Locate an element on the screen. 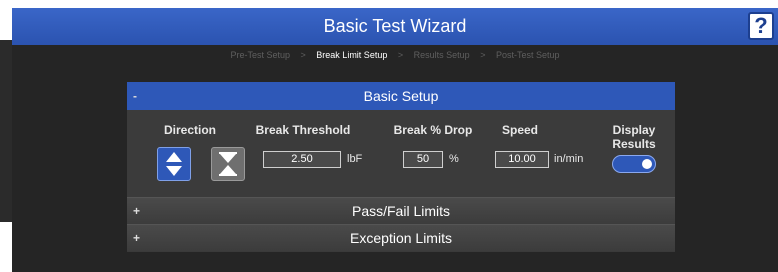  collapse-icon: - is located at coordinates (135, 96).